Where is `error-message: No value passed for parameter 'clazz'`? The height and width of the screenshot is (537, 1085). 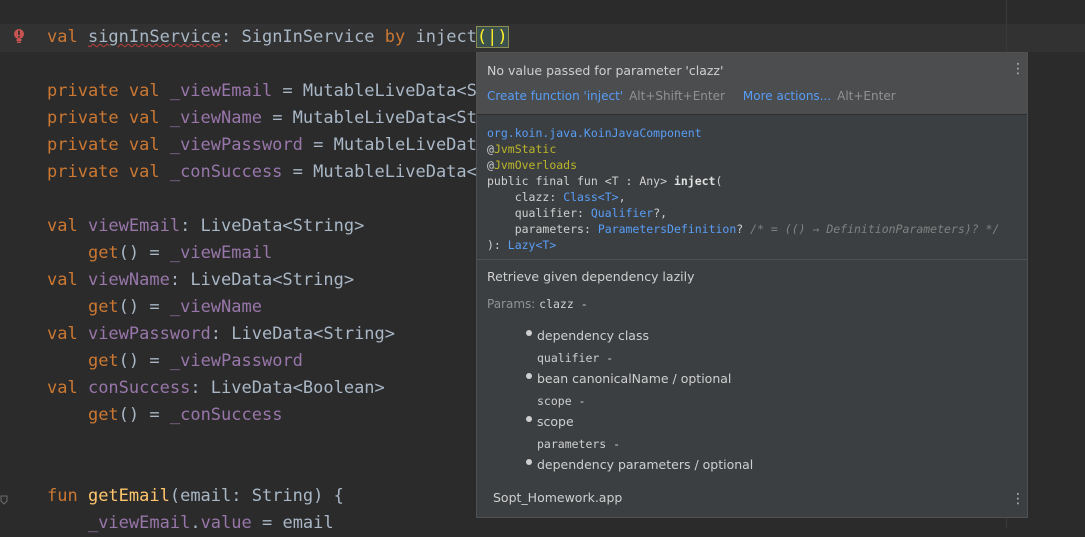 error-message: No value passed for parameter 'clazz' is located at coordinates (605, 70).